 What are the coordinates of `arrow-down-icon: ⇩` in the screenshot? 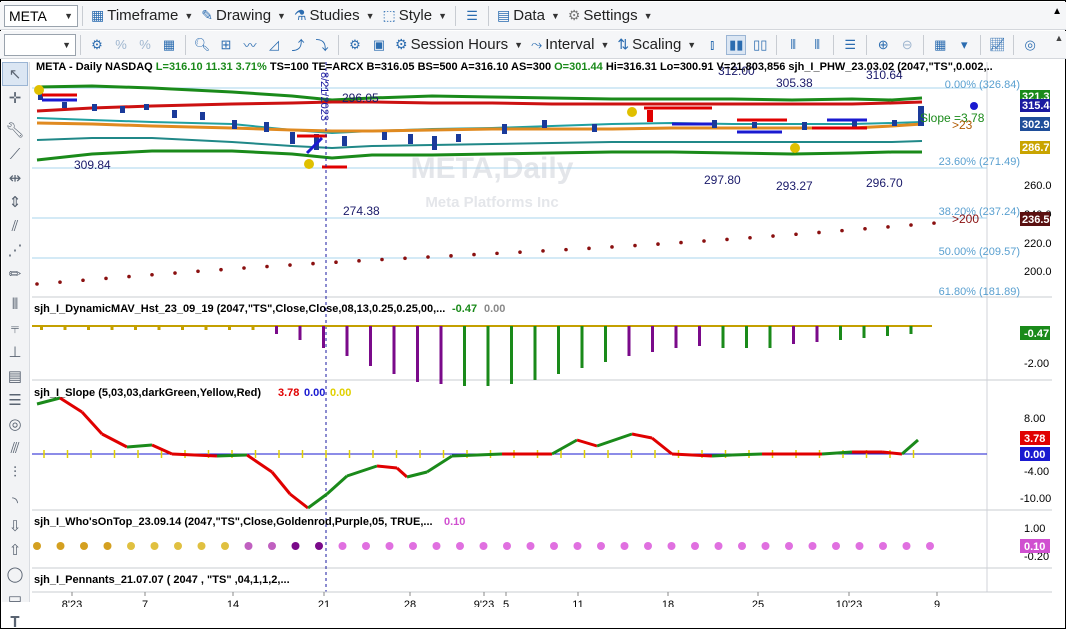 It's located at (15, 526).